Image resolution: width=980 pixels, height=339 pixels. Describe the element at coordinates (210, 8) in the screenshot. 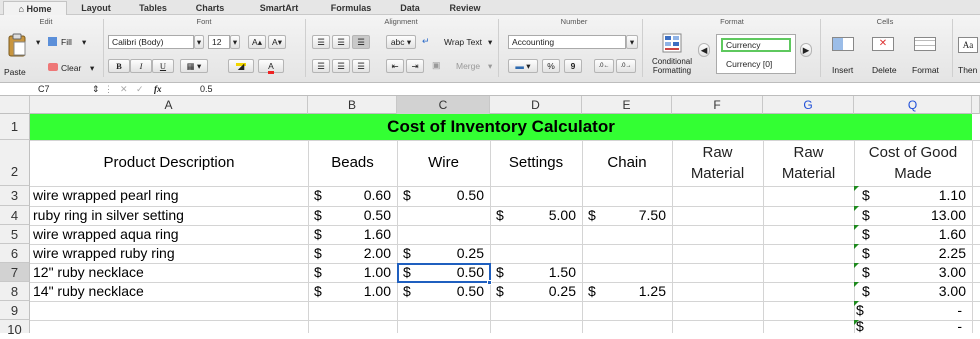

I see `tab-charts: Charts` at that location.